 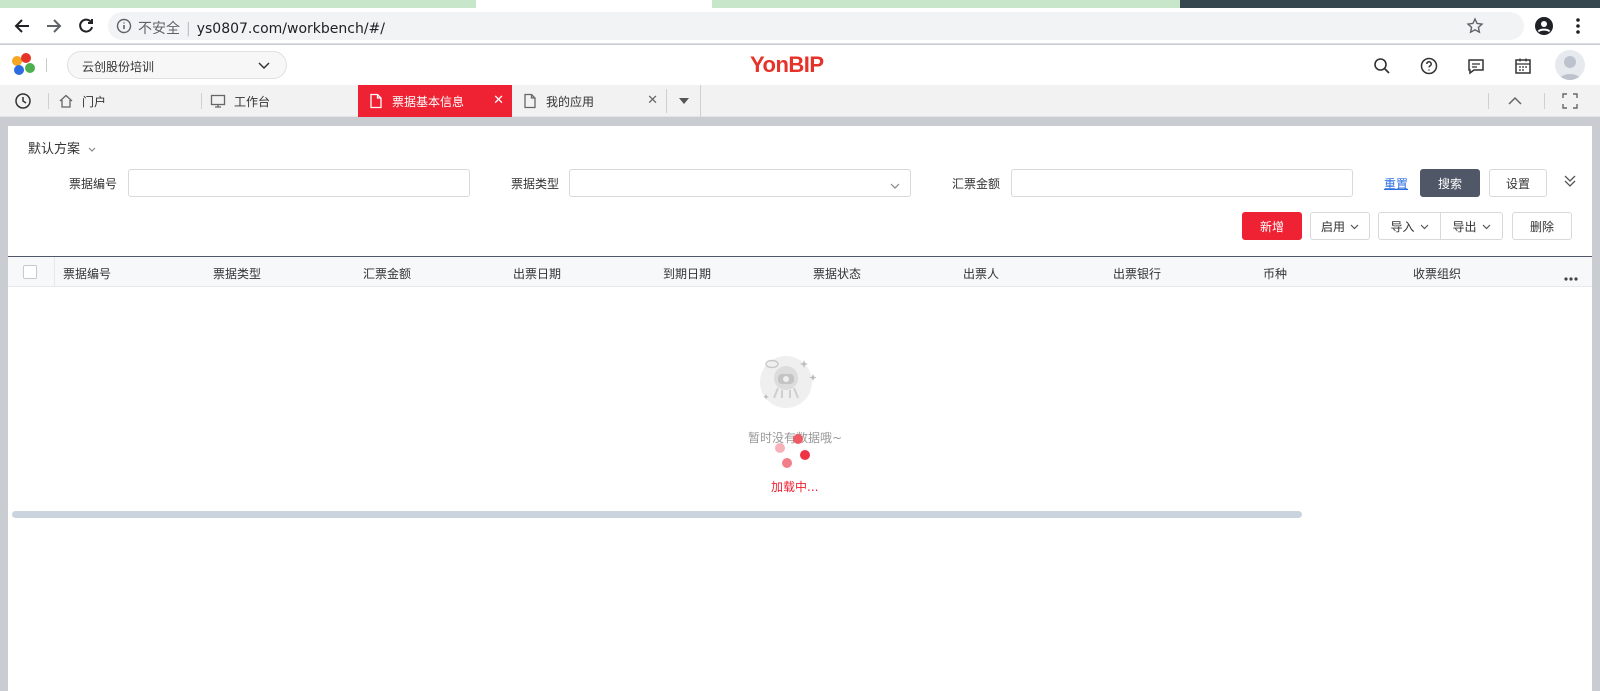 What do you see at coordinates (218, 101) in the screenshot?
I see `monitor-icon` at bounding box center [218, 101].